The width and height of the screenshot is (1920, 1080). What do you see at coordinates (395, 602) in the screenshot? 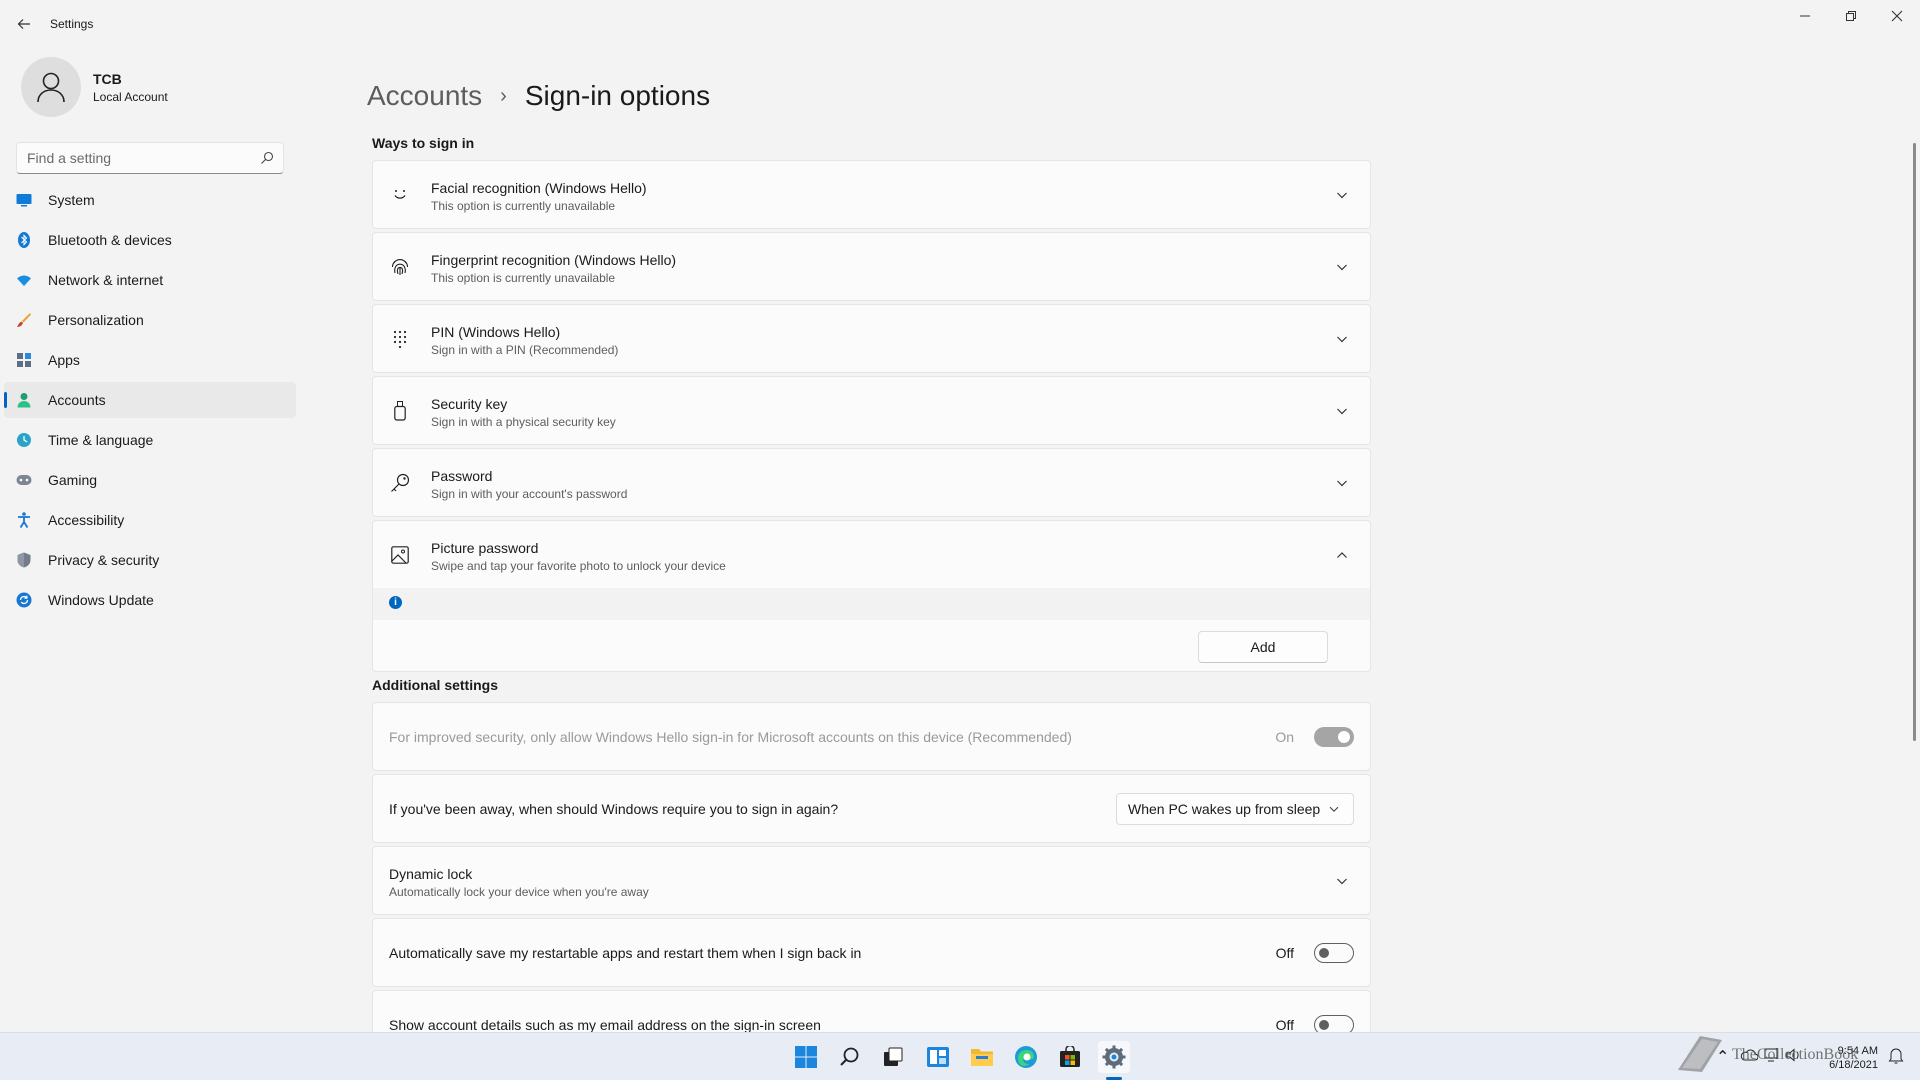
I see `info-icon: i` at bounding box center [395, 602].